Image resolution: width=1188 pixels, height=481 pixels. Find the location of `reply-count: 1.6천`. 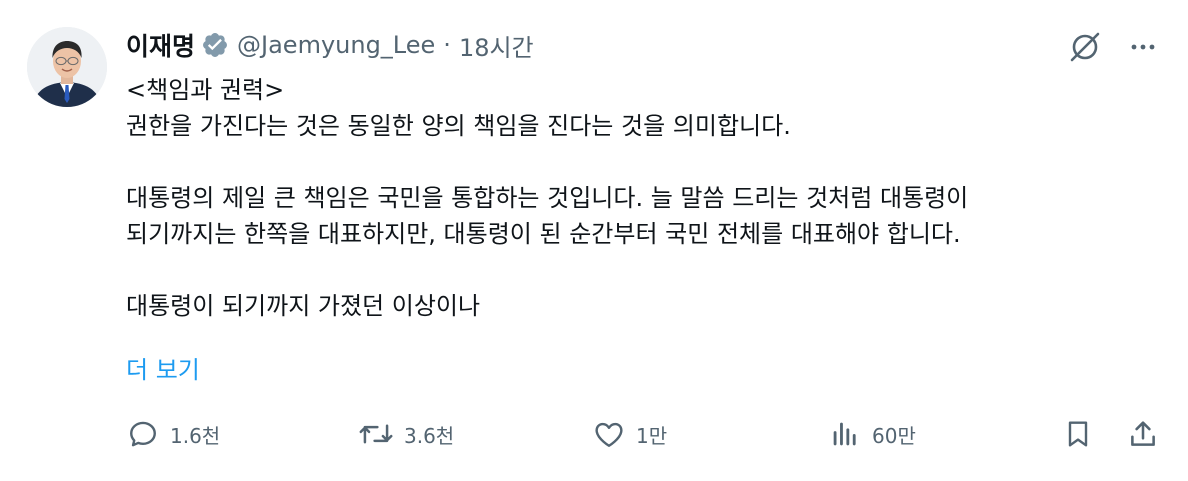

reply-count: 1.6천 is located at coordinates (195, 435).